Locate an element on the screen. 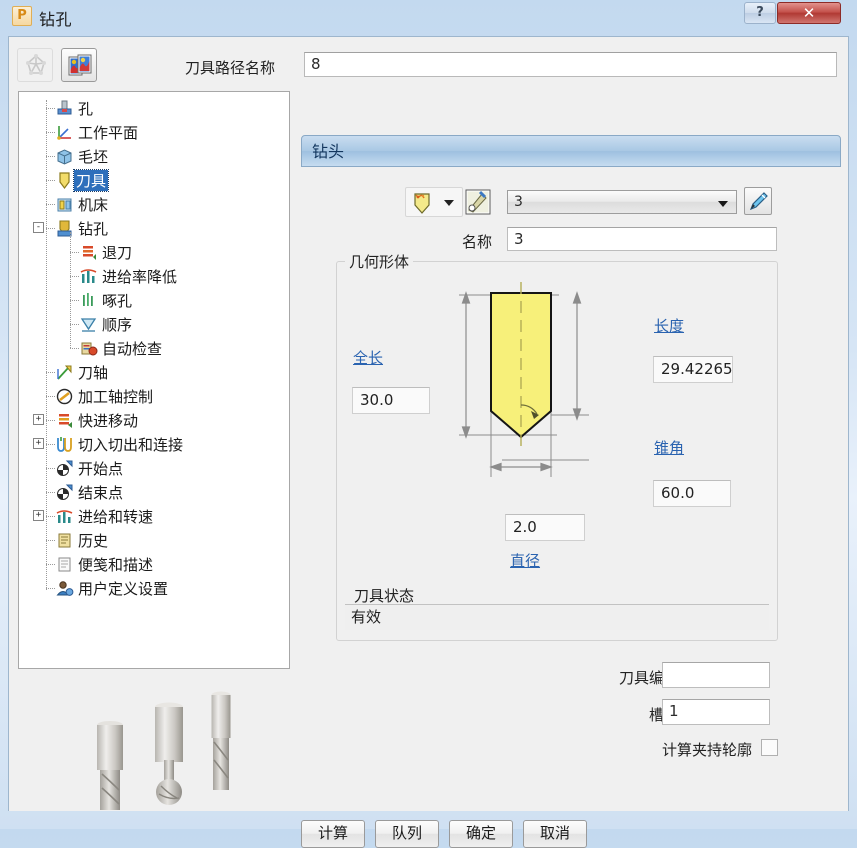 Image resolution: width=857 pixels, height=848 pixels. tree-item-0: 孔 is located at coordinates (74, 108).